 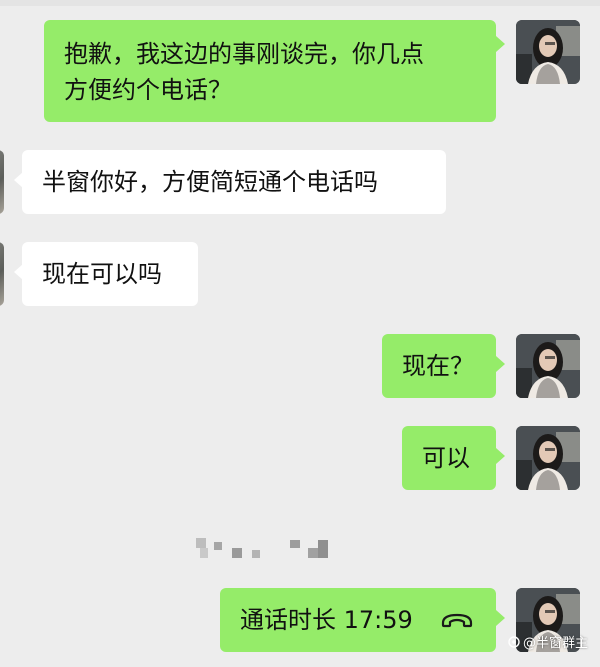 I want to click on message-text: 可以, so click(x=446, y=458).